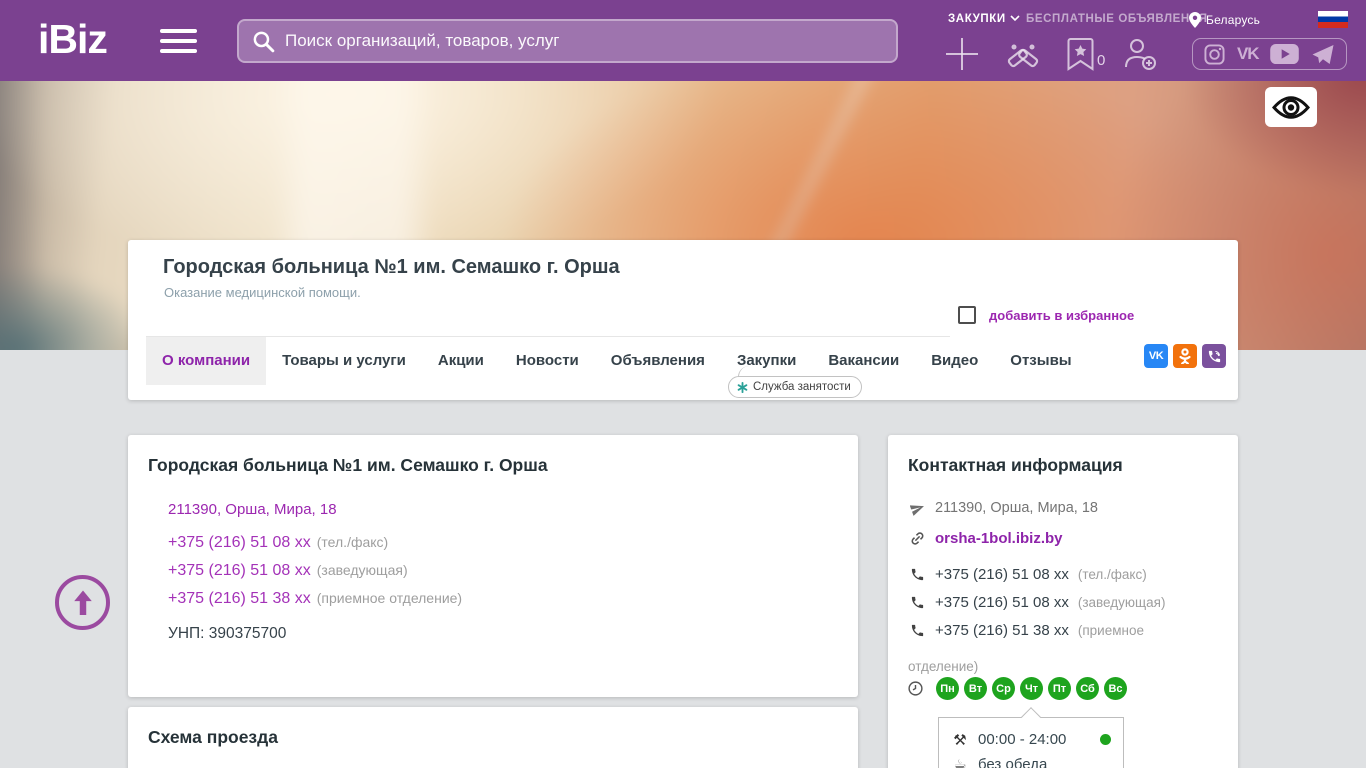 Image resolution: width=1366 pixels, height=768 pixels. Describe the element at coordinates (1156, 356) in the screenshot. I see `vk-share-icon: VK` at that location.